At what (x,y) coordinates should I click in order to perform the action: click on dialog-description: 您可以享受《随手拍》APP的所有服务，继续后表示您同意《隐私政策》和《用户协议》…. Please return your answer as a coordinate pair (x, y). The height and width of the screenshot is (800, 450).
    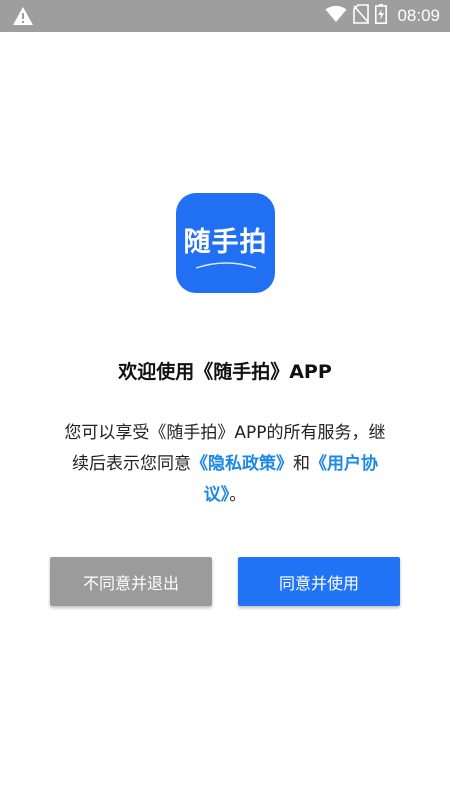
    Looking at the image, I should click on (225, 464).